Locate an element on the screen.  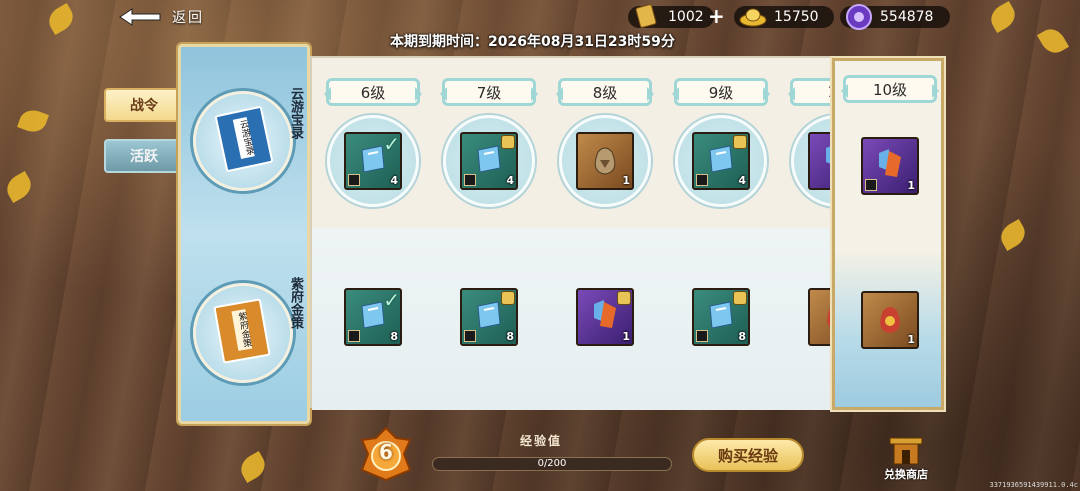
back-arrow-icon is located at coordinates (140, 17).